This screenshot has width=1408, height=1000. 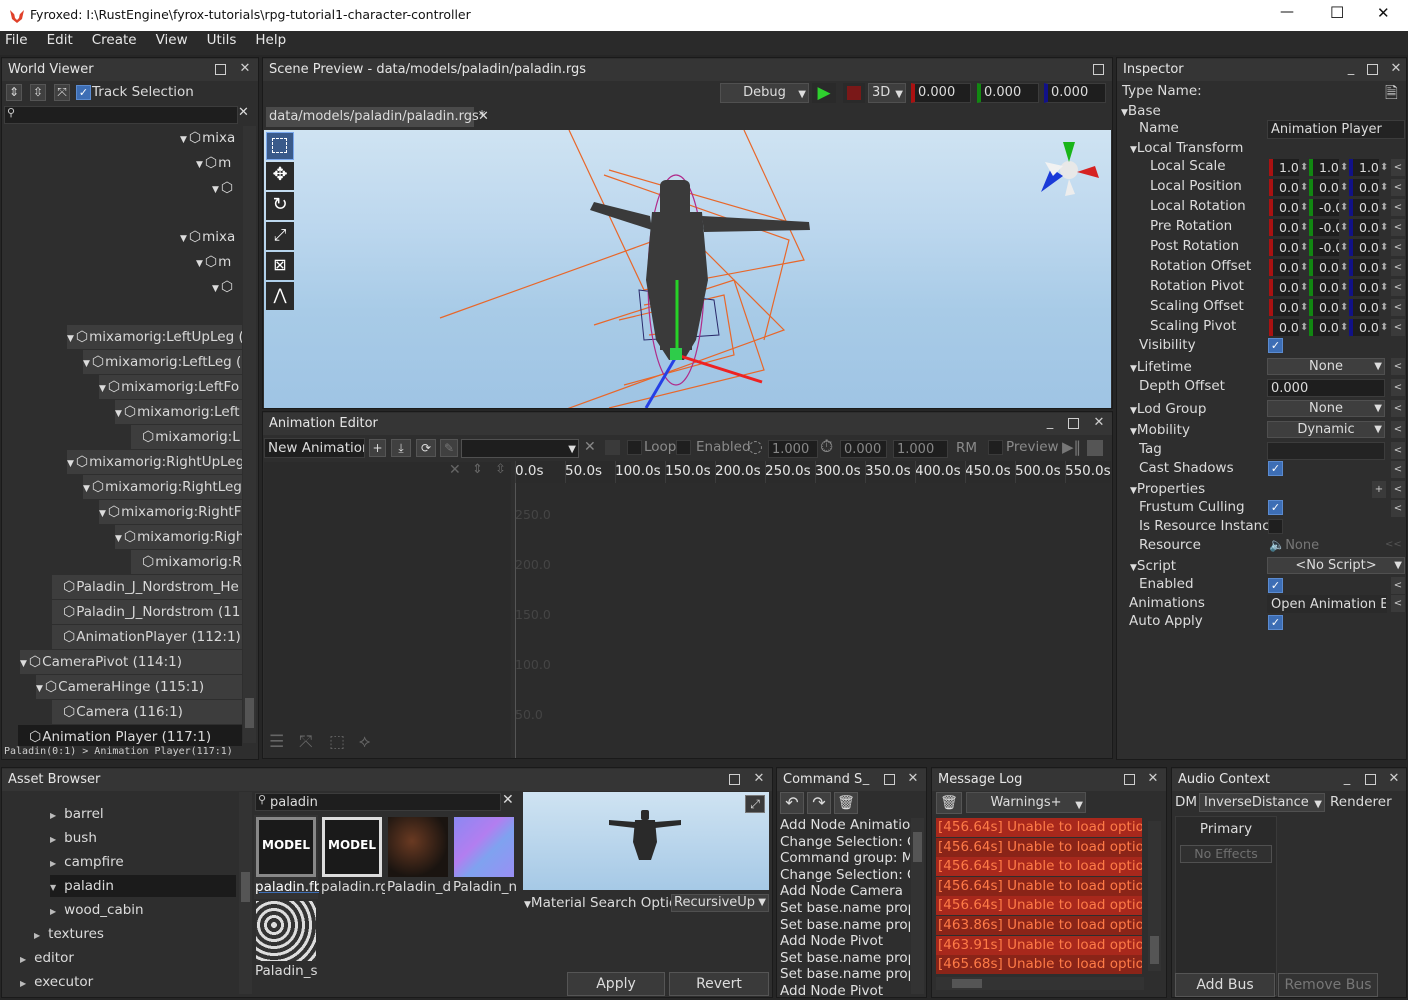 What do you see at coordinates (1398, 489) in the screenshot?
I see `properties-revert-icon: <` at bounding box center [1398, 489].